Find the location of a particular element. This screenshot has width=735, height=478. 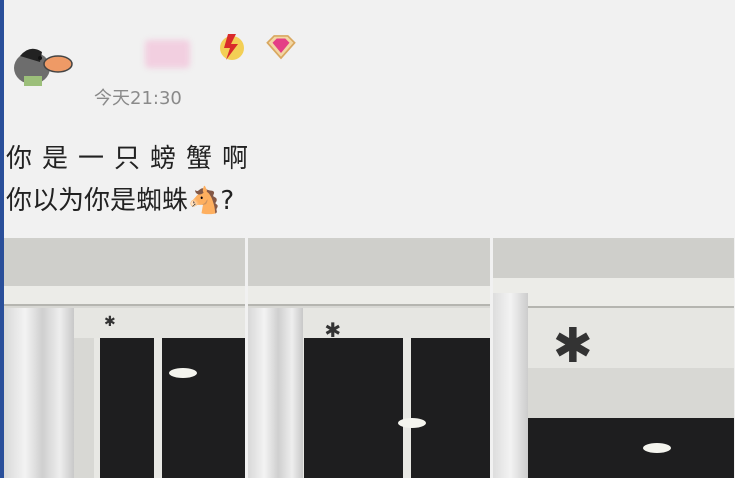

post-text-line-1: 你是一只螃蟹啊 is located at coordinates (132, 159).